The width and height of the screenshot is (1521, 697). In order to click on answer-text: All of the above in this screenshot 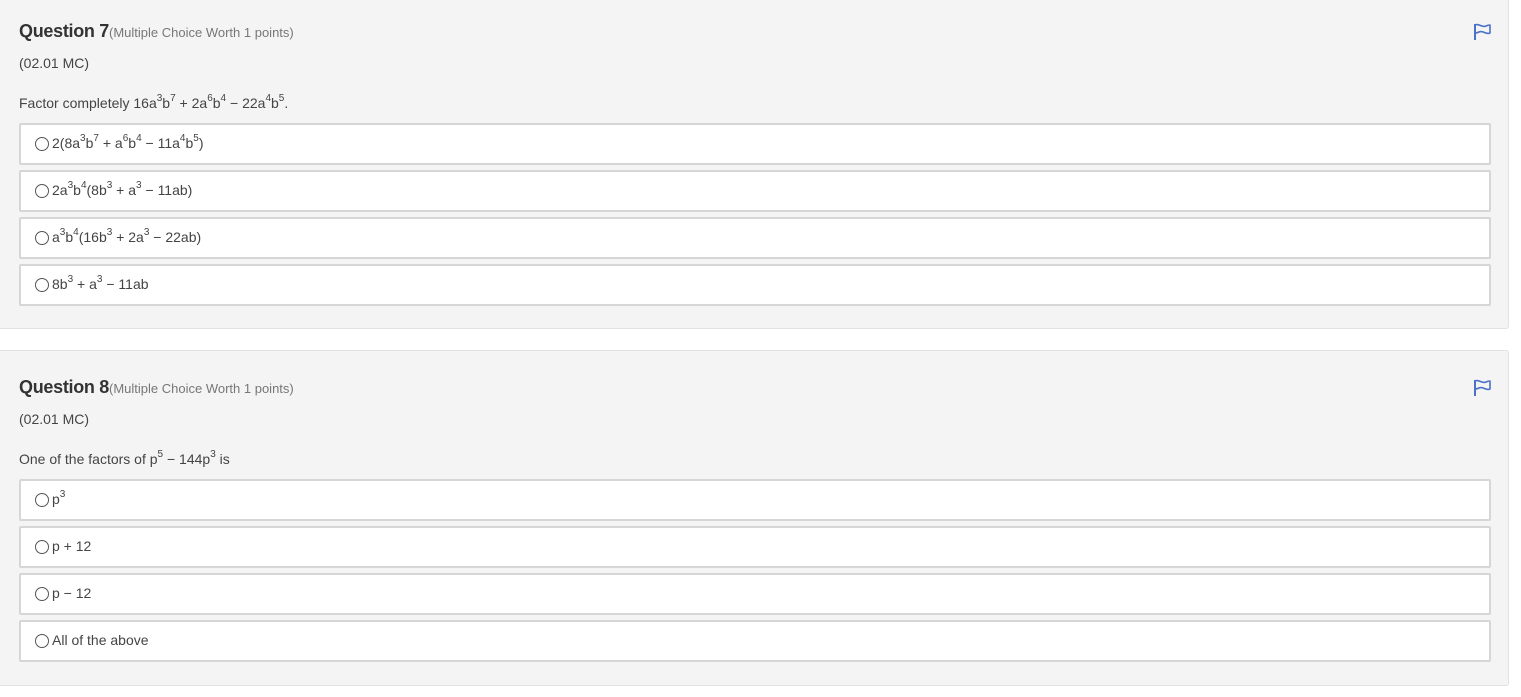, I will do `click(100, 640)`.